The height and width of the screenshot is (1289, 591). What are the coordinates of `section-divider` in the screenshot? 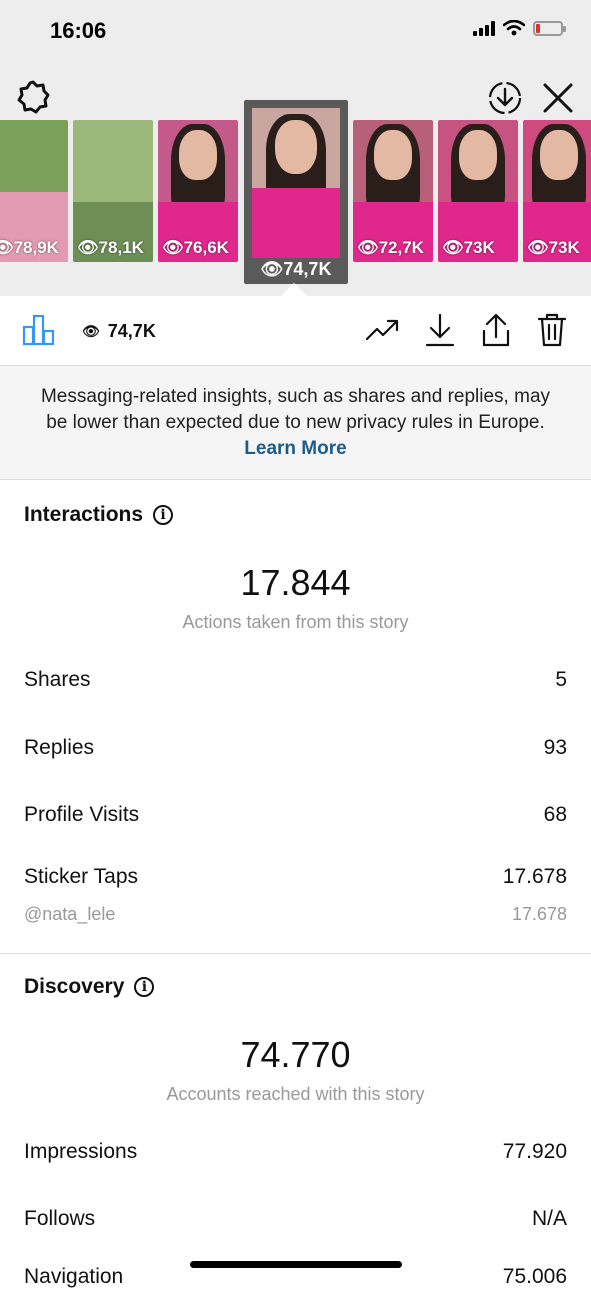 It's located at (295, 953).